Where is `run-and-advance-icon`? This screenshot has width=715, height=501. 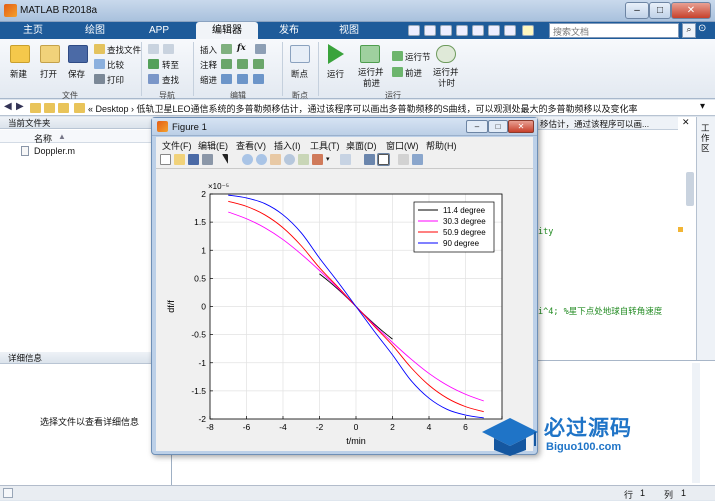 run-and-advance-icon is located at coordinates (370, 54).